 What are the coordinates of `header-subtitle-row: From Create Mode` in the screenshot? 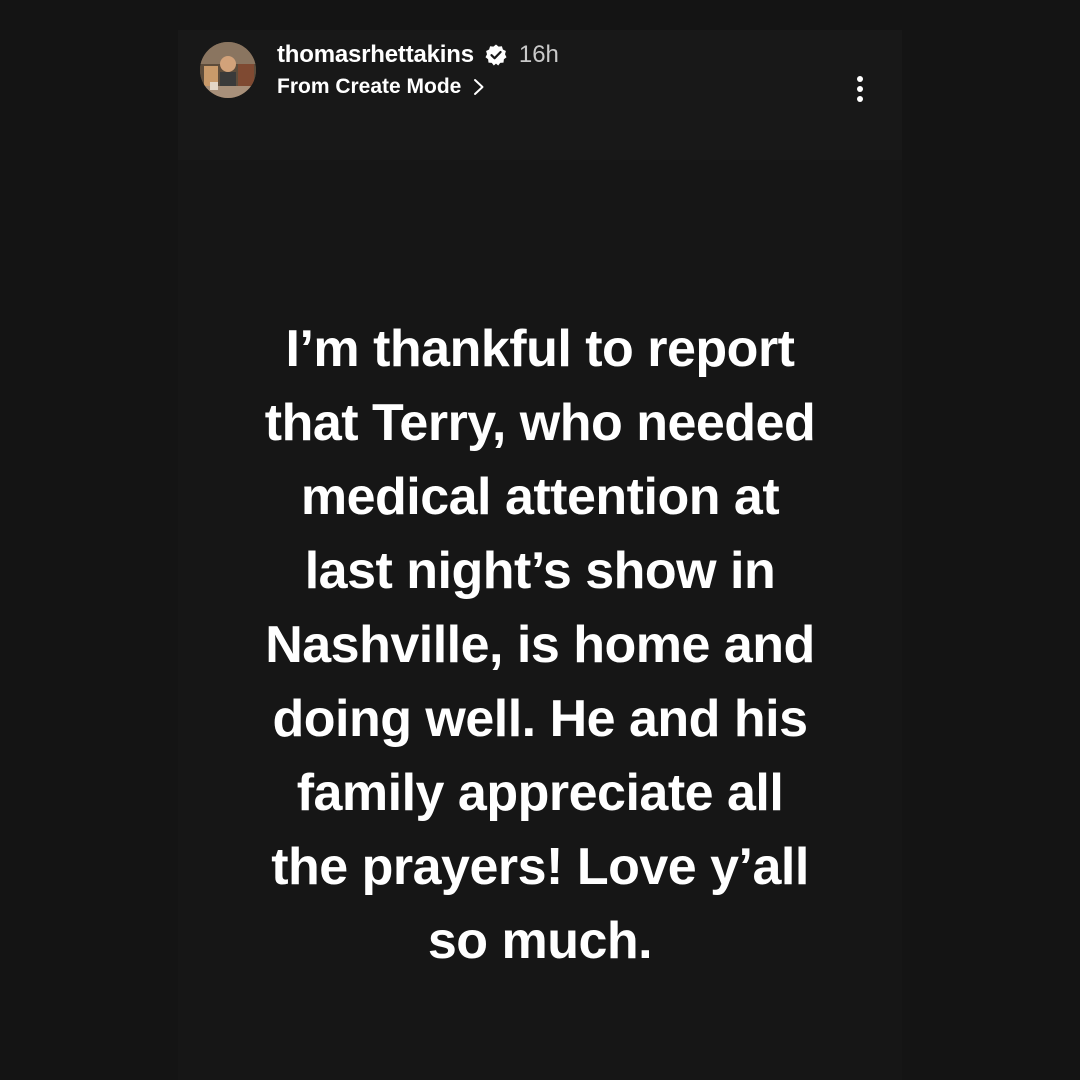 It's located at (418, 87).